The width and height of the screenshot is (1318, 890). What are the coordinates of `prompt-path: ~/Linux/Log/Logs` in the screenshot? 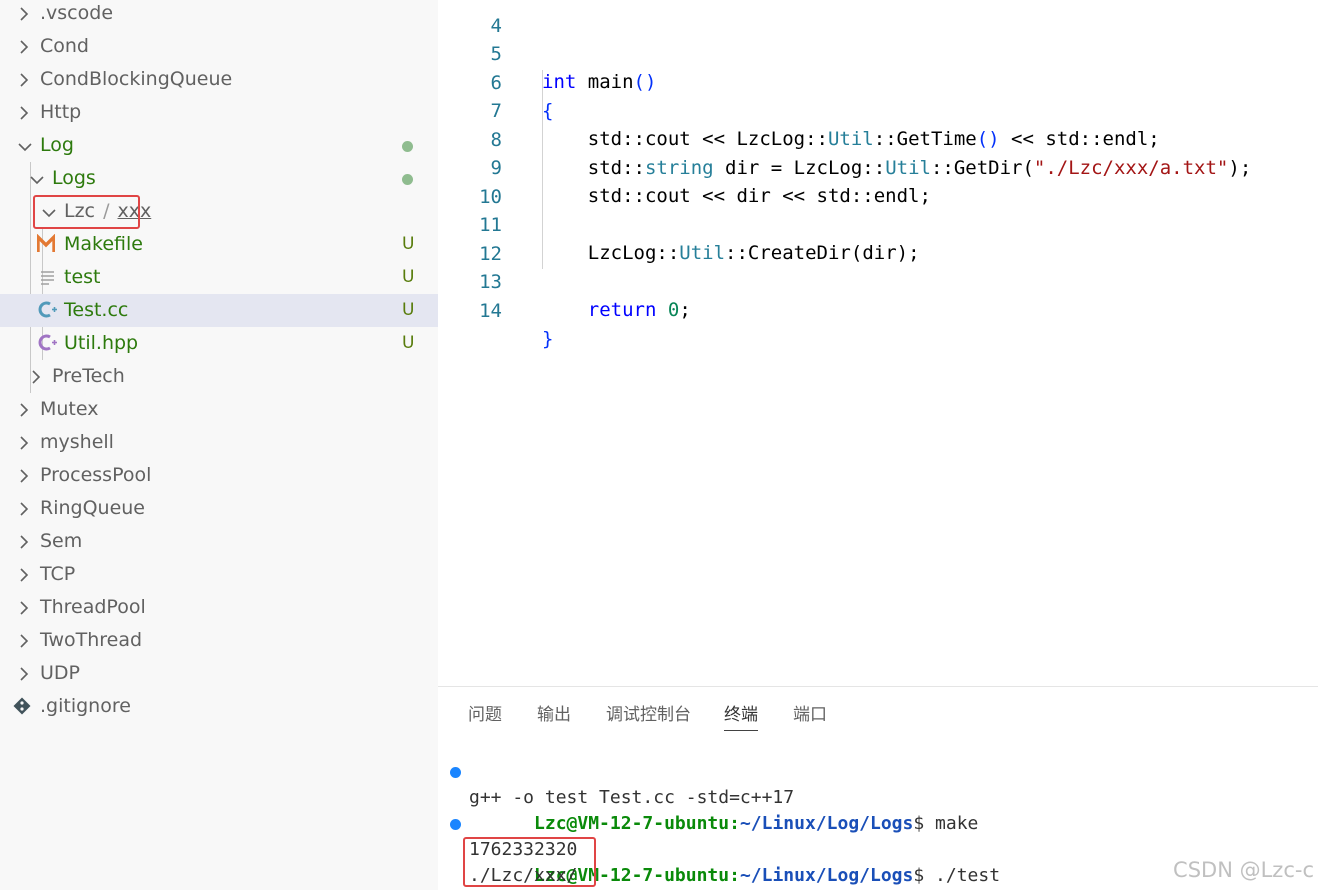 It's located at (826, 875).